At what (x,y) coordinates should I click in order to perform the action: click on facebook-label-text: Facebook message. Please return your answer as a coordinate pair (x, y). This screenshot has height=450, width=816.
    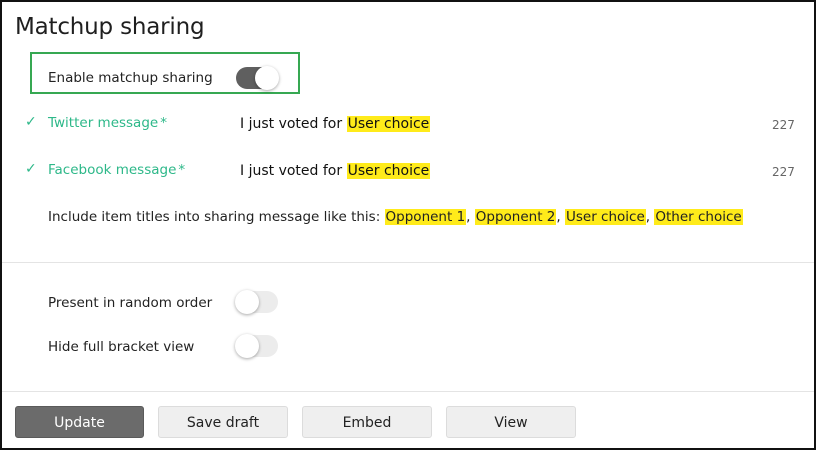
    Looking at the image, I should click on (112, 170).